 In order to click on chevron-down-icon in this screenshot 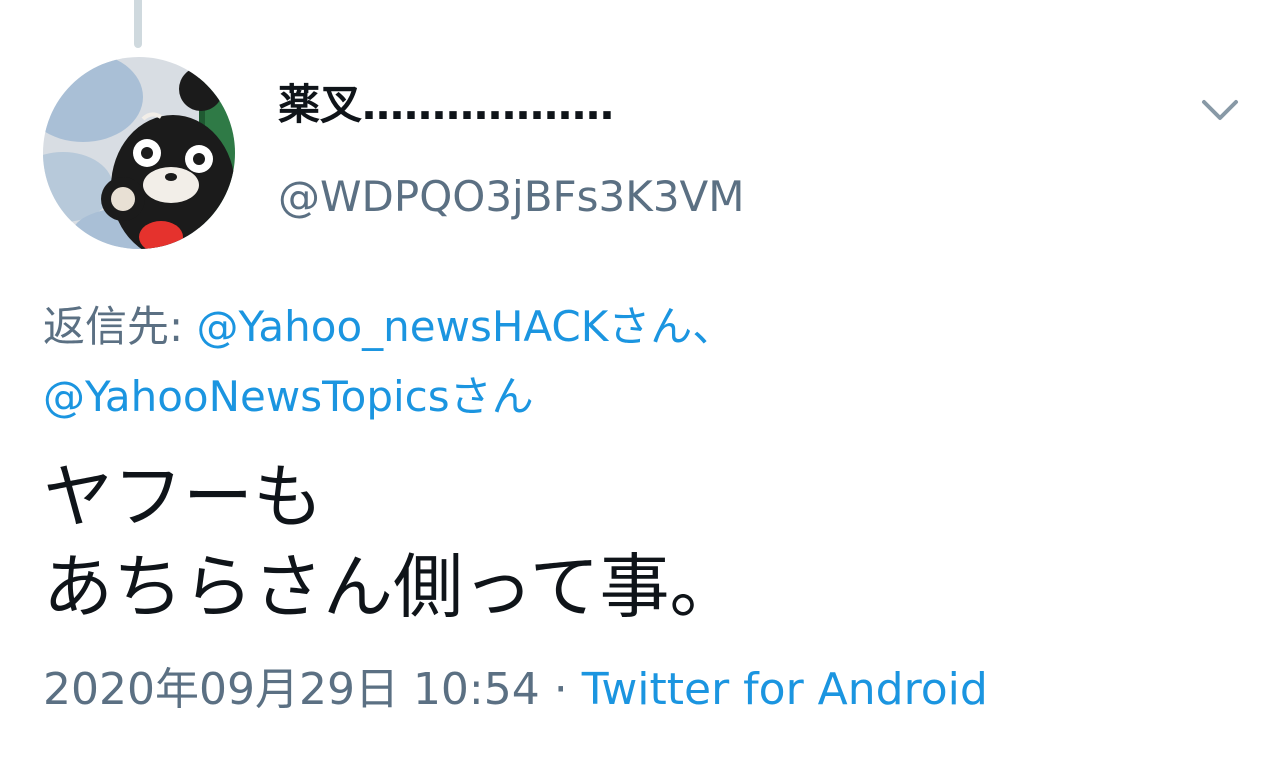, I will do `click(1220, 110)`.